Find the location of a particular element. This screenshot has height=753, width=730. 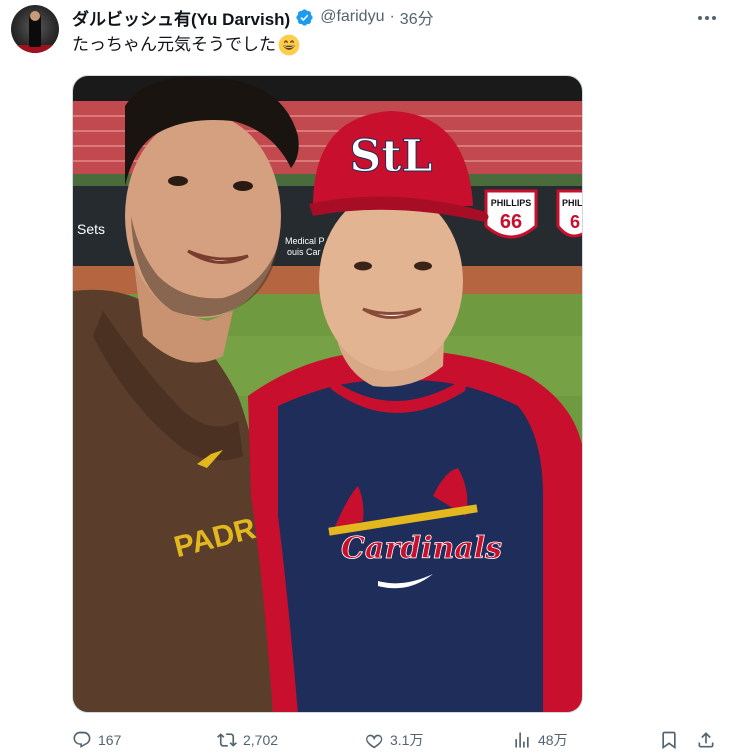

reply-count: 167 is located at coordinates (110, 740).